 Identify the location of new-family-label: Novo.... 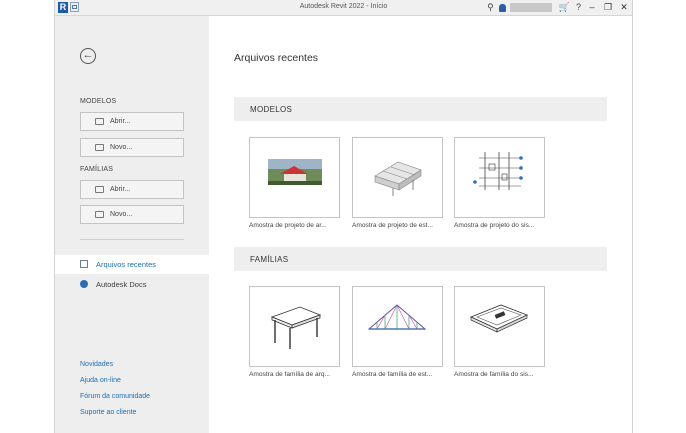
(121, 214).